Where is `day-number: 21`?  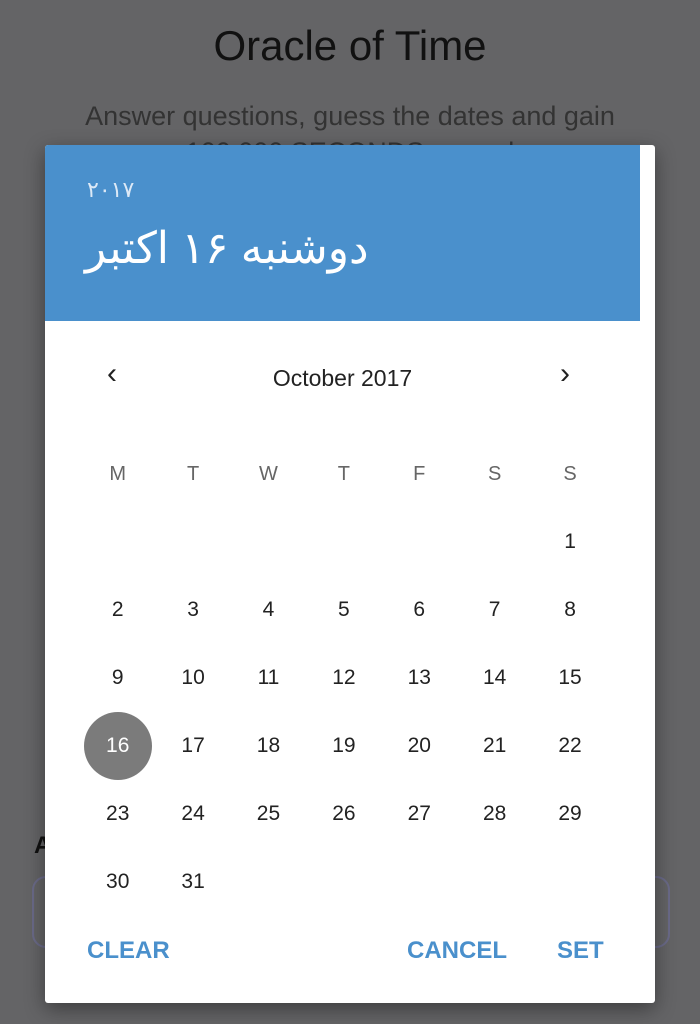
day-number: 21 is located at coordinates (494, 745).